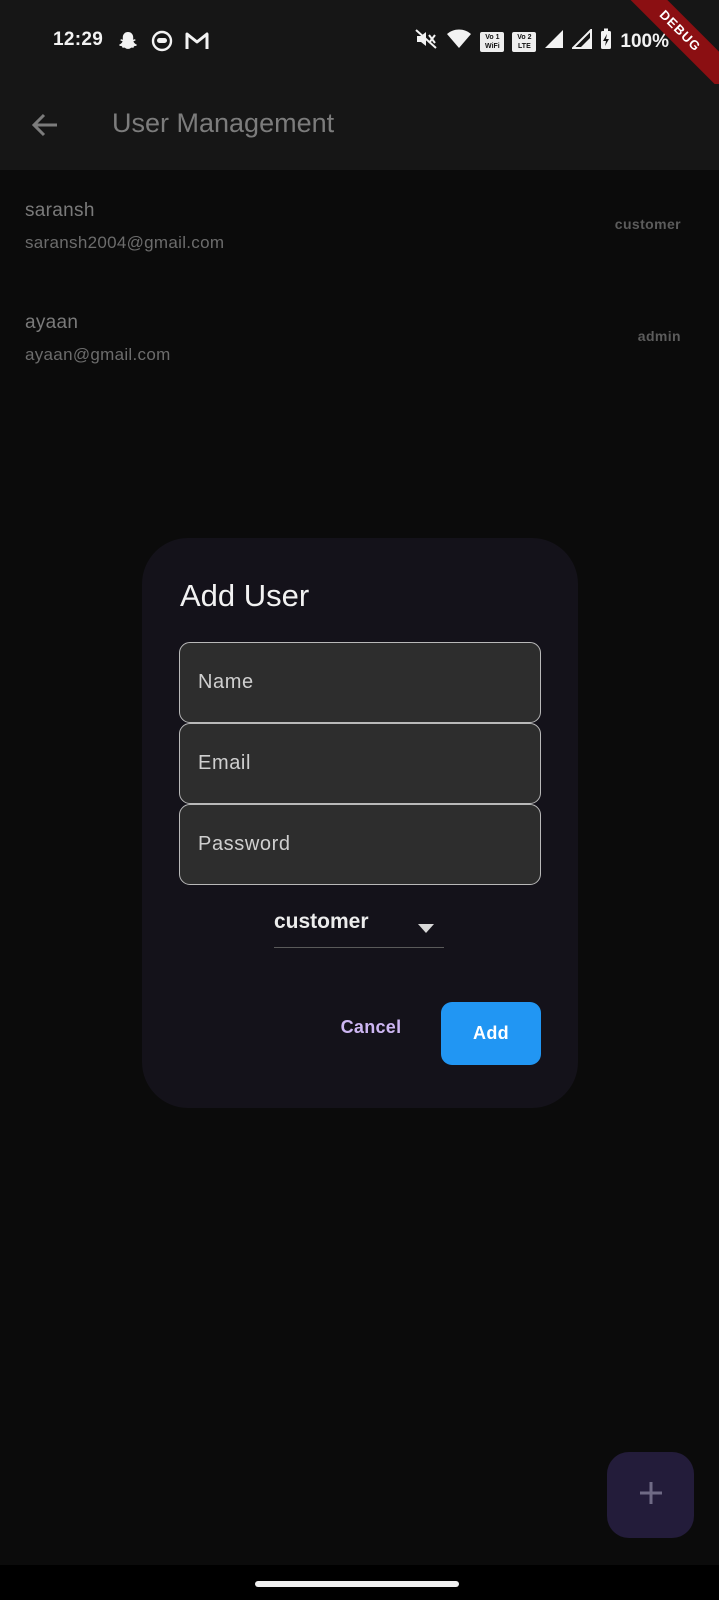  Describe the element at coordinates (98, 354) in the screenshot. I see `user-email: ayaan@gmail.com` at that location.